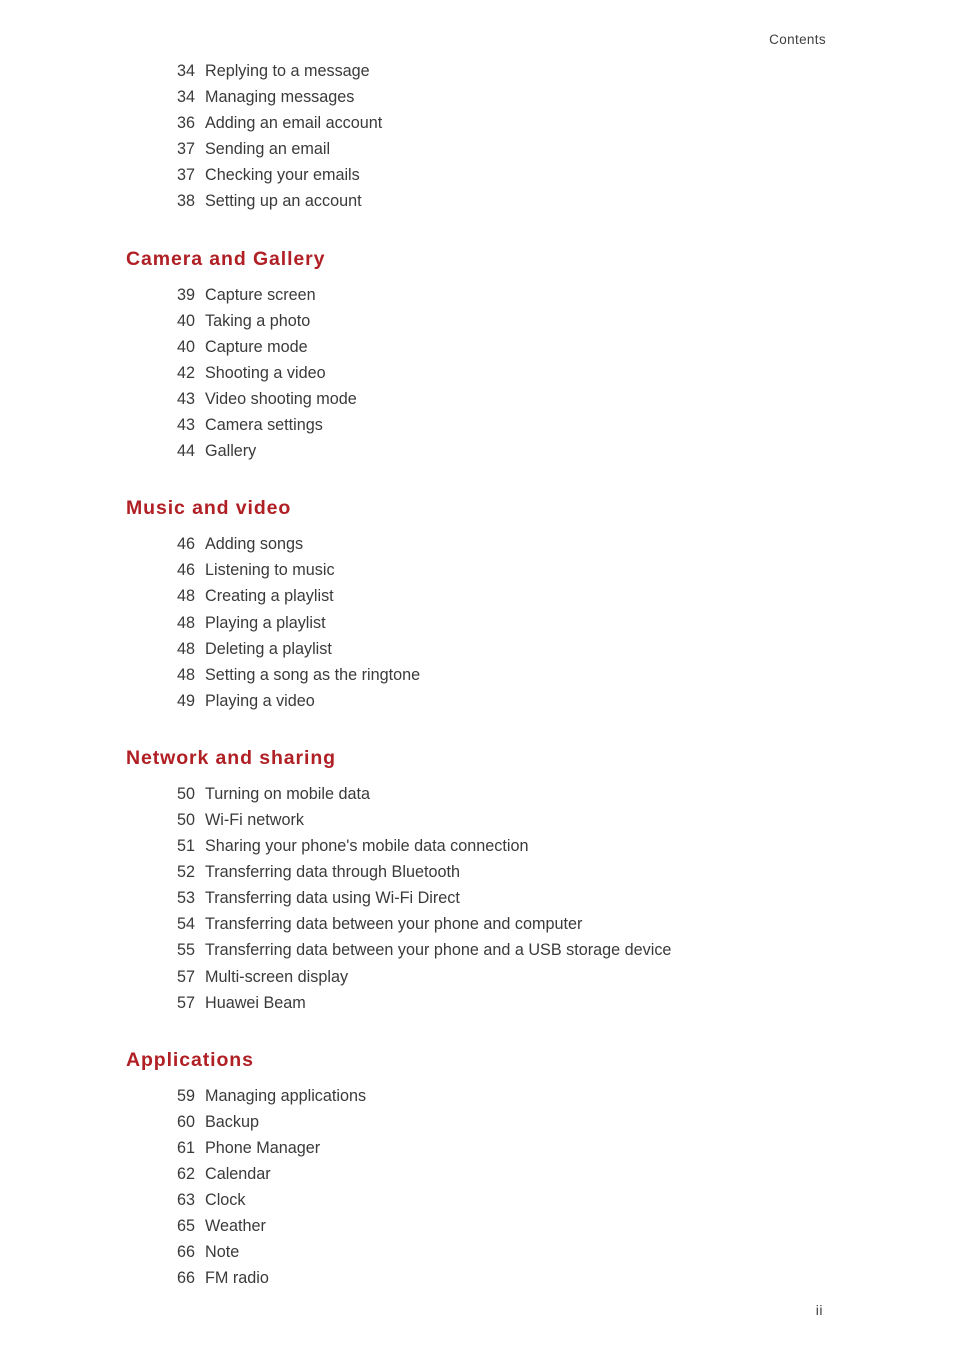 The height and width of the screenshot is (1352, 954). What do you see at coordinates (237, 1278) in the screenshot?
I see `toc-entry-title: FM radio` at bounding box center [237, 1278].